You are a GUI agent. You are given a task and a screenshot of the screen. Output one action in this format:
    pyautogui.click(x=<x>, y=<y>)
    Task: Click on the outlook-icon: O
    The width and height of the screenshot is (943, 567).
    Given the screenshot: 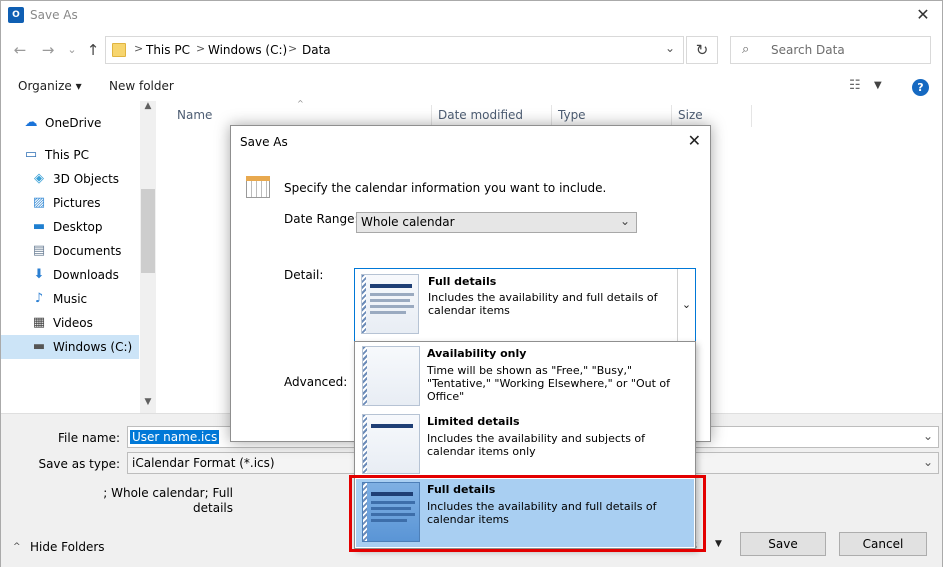 What is the action you would take?
    pyautogui.click(x=16, y=15)
    